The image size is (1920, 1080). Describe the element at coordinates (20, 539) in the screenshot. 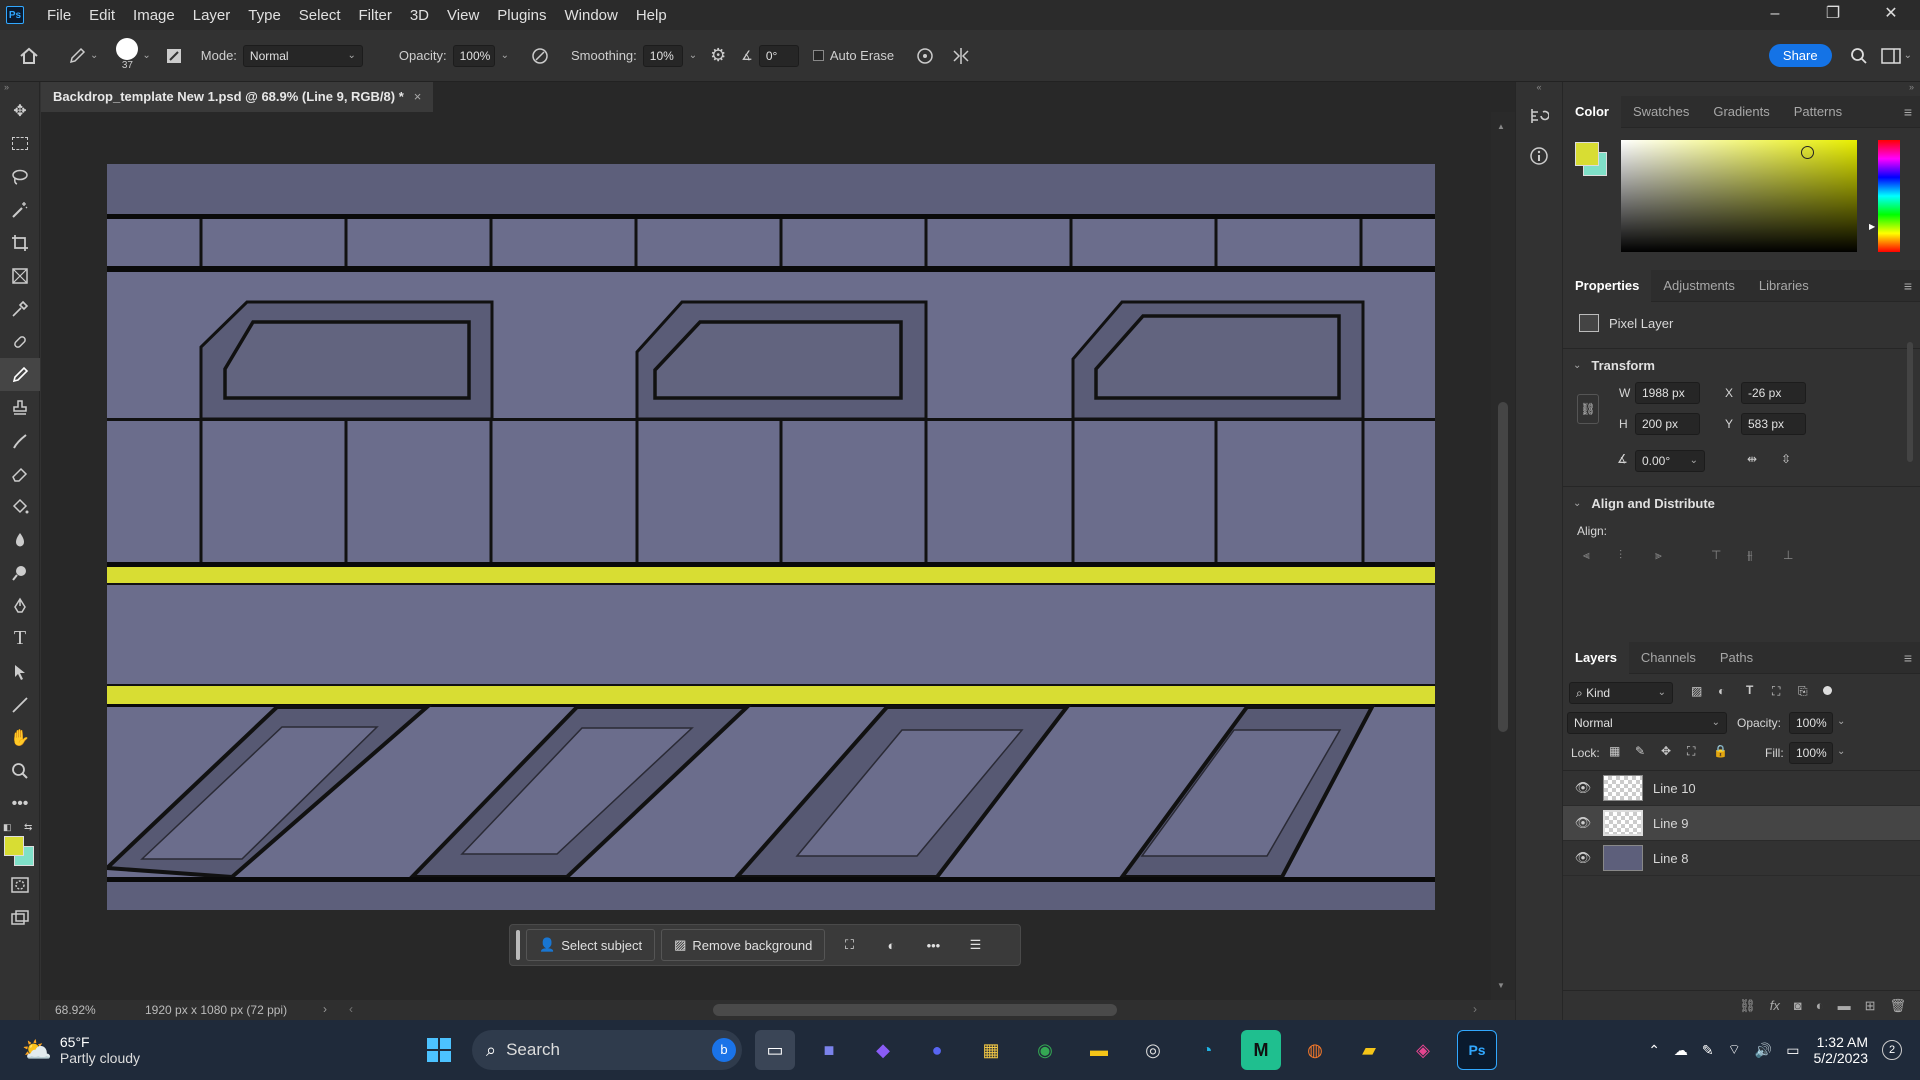

I see `blur-tool-icon` at that location.